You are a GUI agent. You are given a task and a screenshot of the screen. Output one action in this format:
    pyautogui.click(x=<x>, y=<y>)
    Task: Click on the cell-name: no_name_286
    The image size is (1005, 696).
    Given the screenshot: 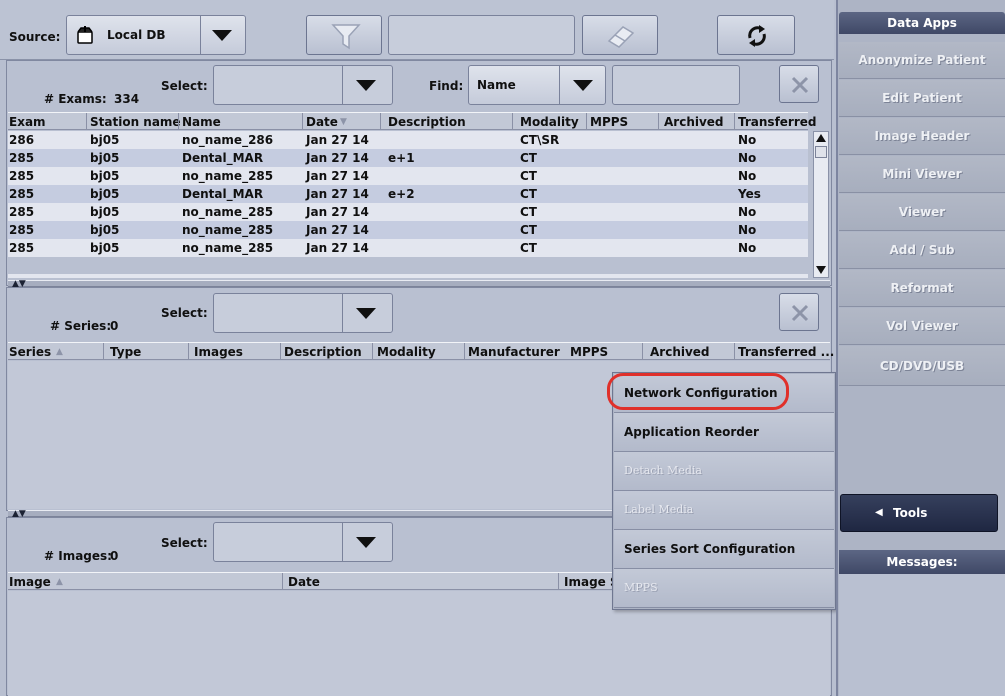 What is the action you would take?
    pyautogui.click(x=228, y=140)
    